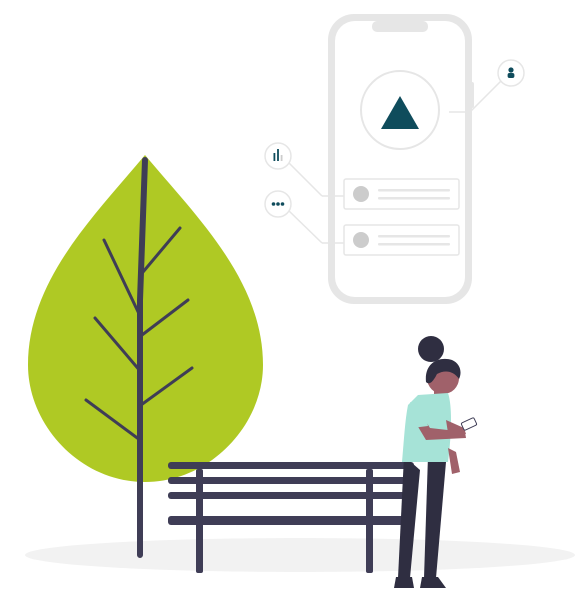 This screenshot has height=594, width=575. What do you see at coordinates (431, 349) in the screenshot?
I see `hair-bun` at bounding box center [431, 349].